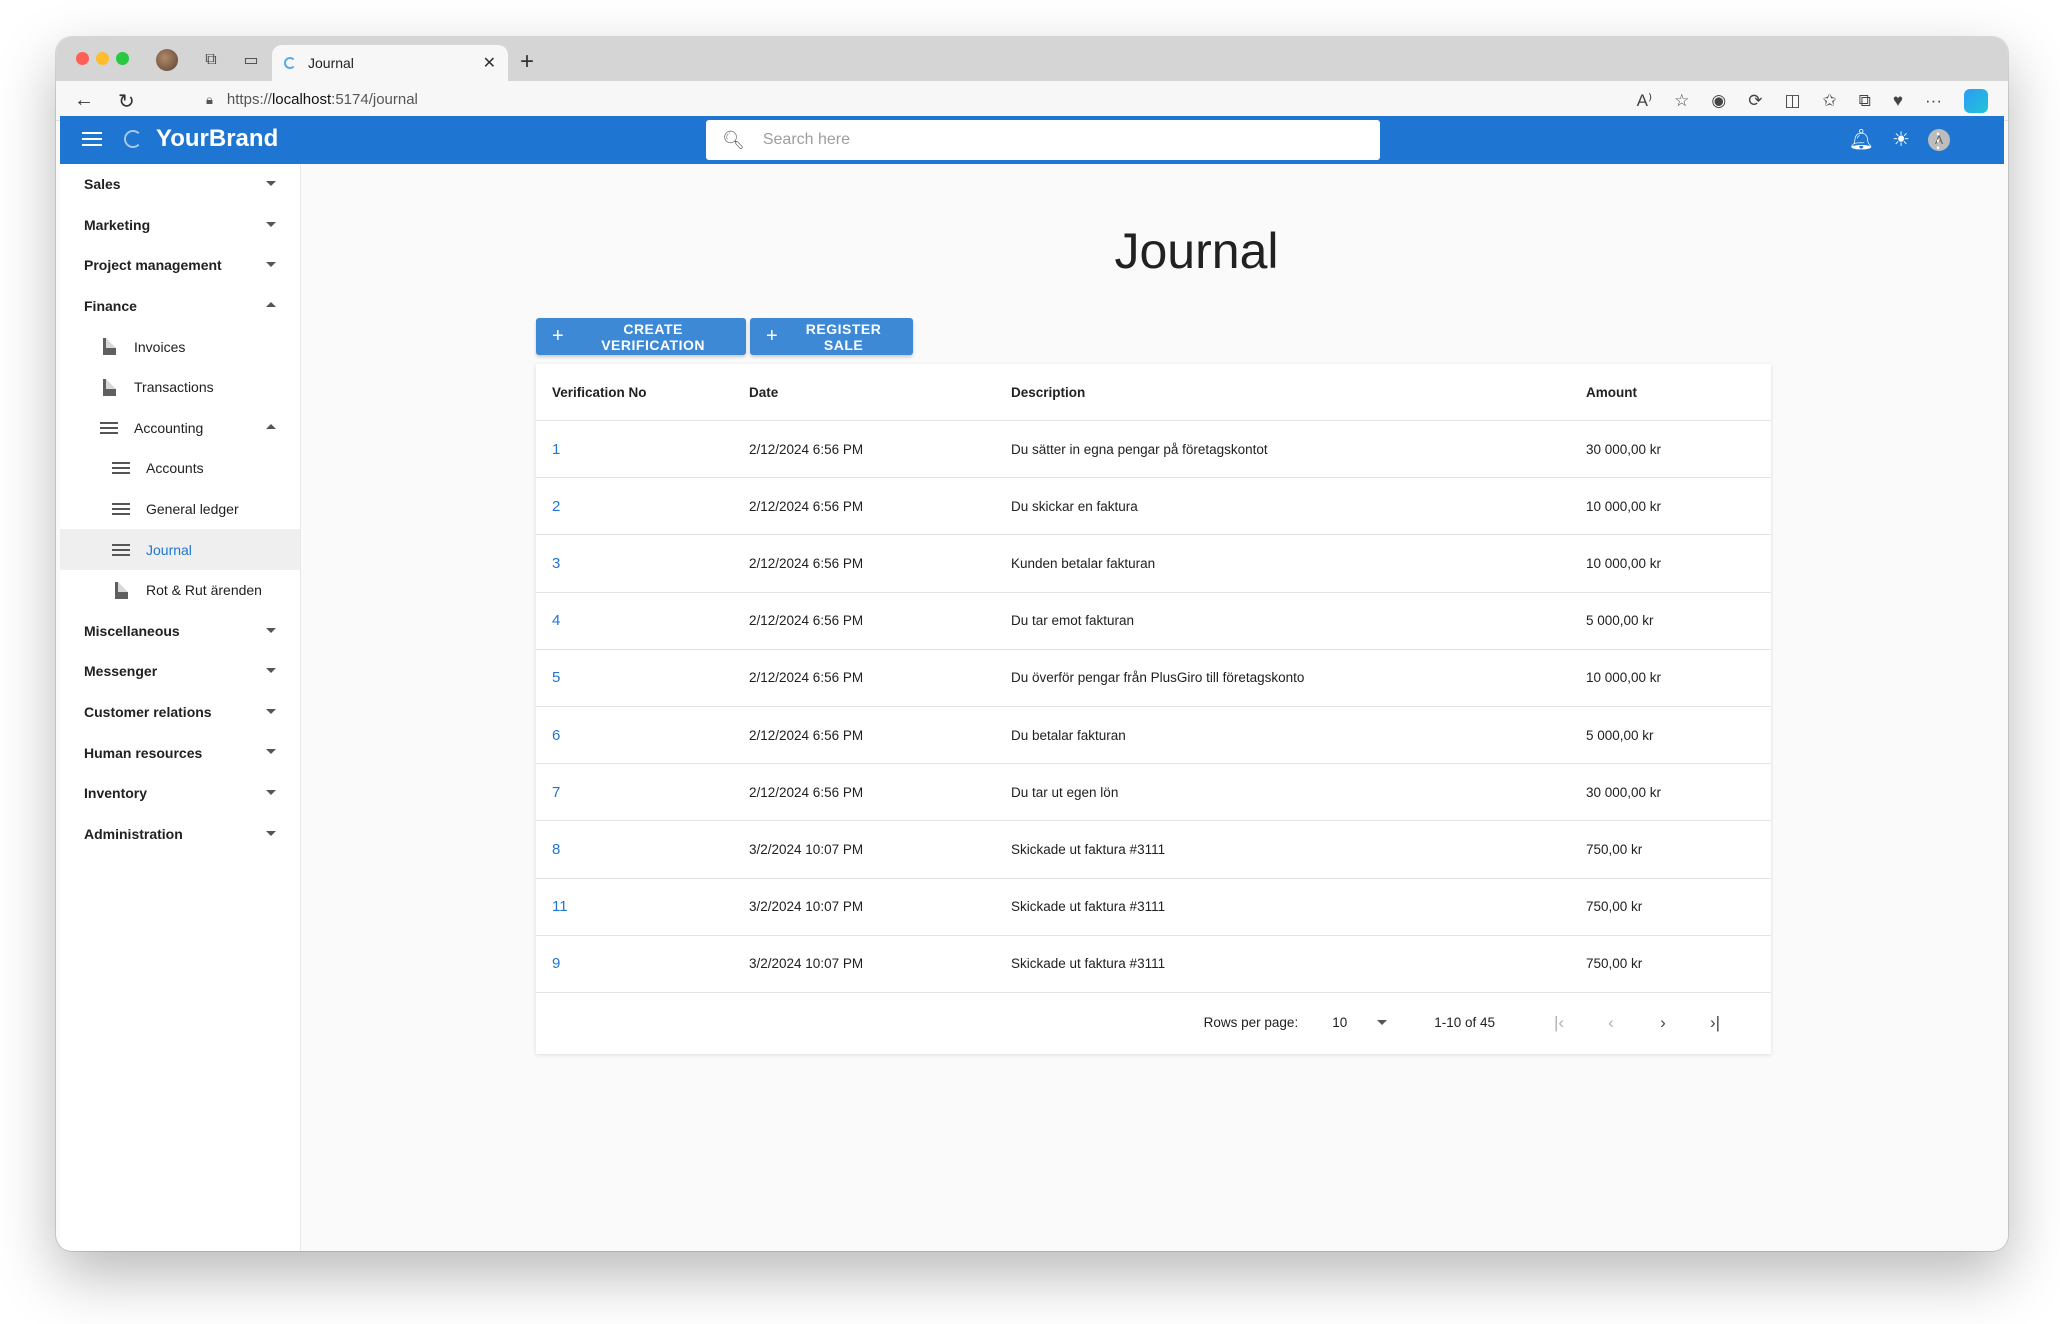  What do you see at coordinates (642, 906) in the screenshot?
I see `verification-link: 11` at bounding box center [642, 906].